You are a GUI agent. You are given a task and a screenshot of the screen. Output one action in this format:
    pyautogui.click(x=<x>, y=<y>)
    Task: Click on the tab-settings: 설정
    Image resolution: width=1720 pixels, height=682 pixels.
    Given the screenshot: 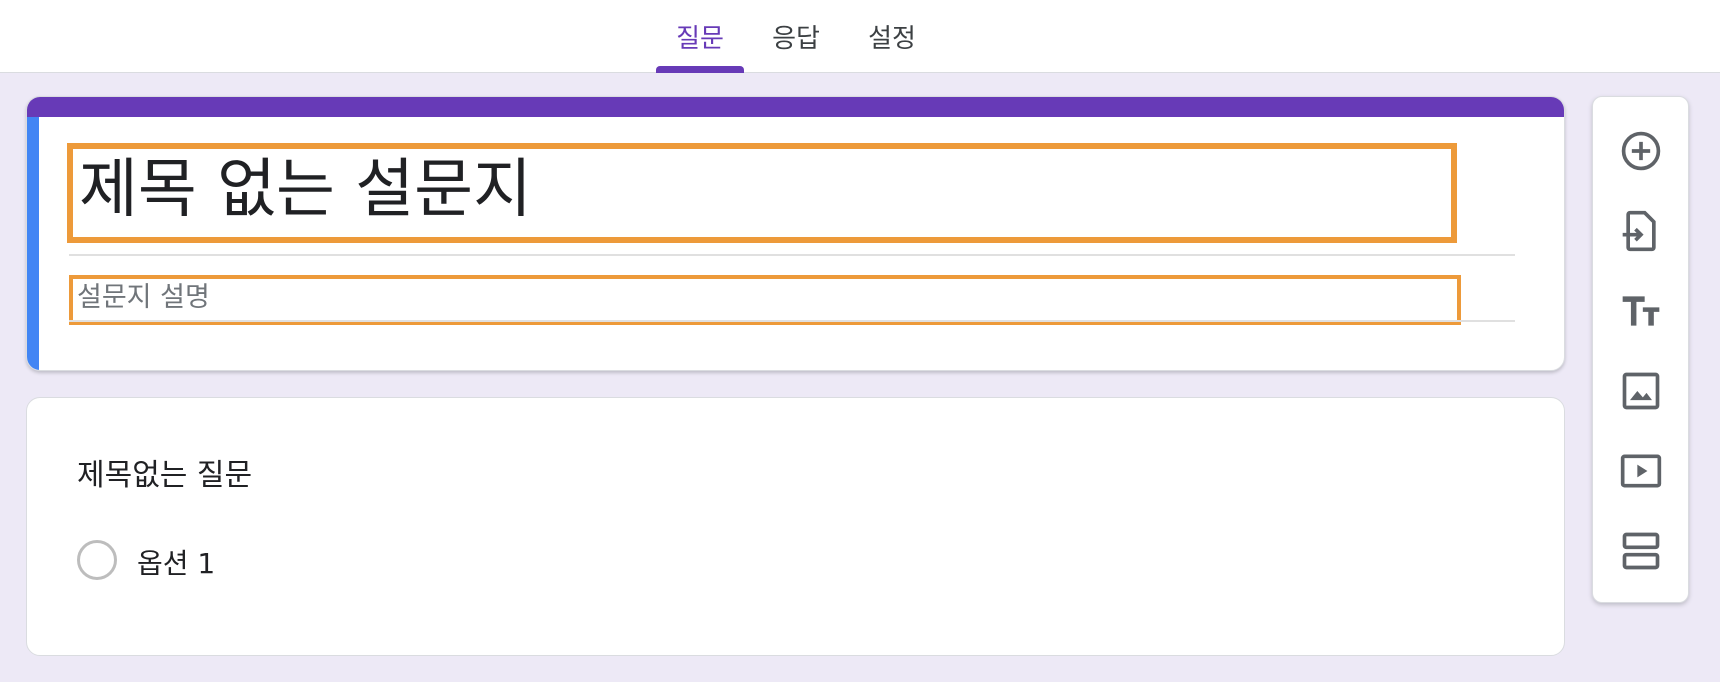 What is the action you would take?
    pyautogui.click(x=892, y=36)
    